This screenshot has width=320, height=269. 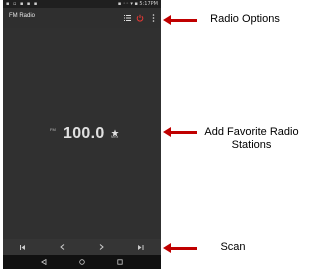 What do you see at coordinates (82, 247) in the screenshot?
I see `scan-controls` at bounding box center [82, 247].